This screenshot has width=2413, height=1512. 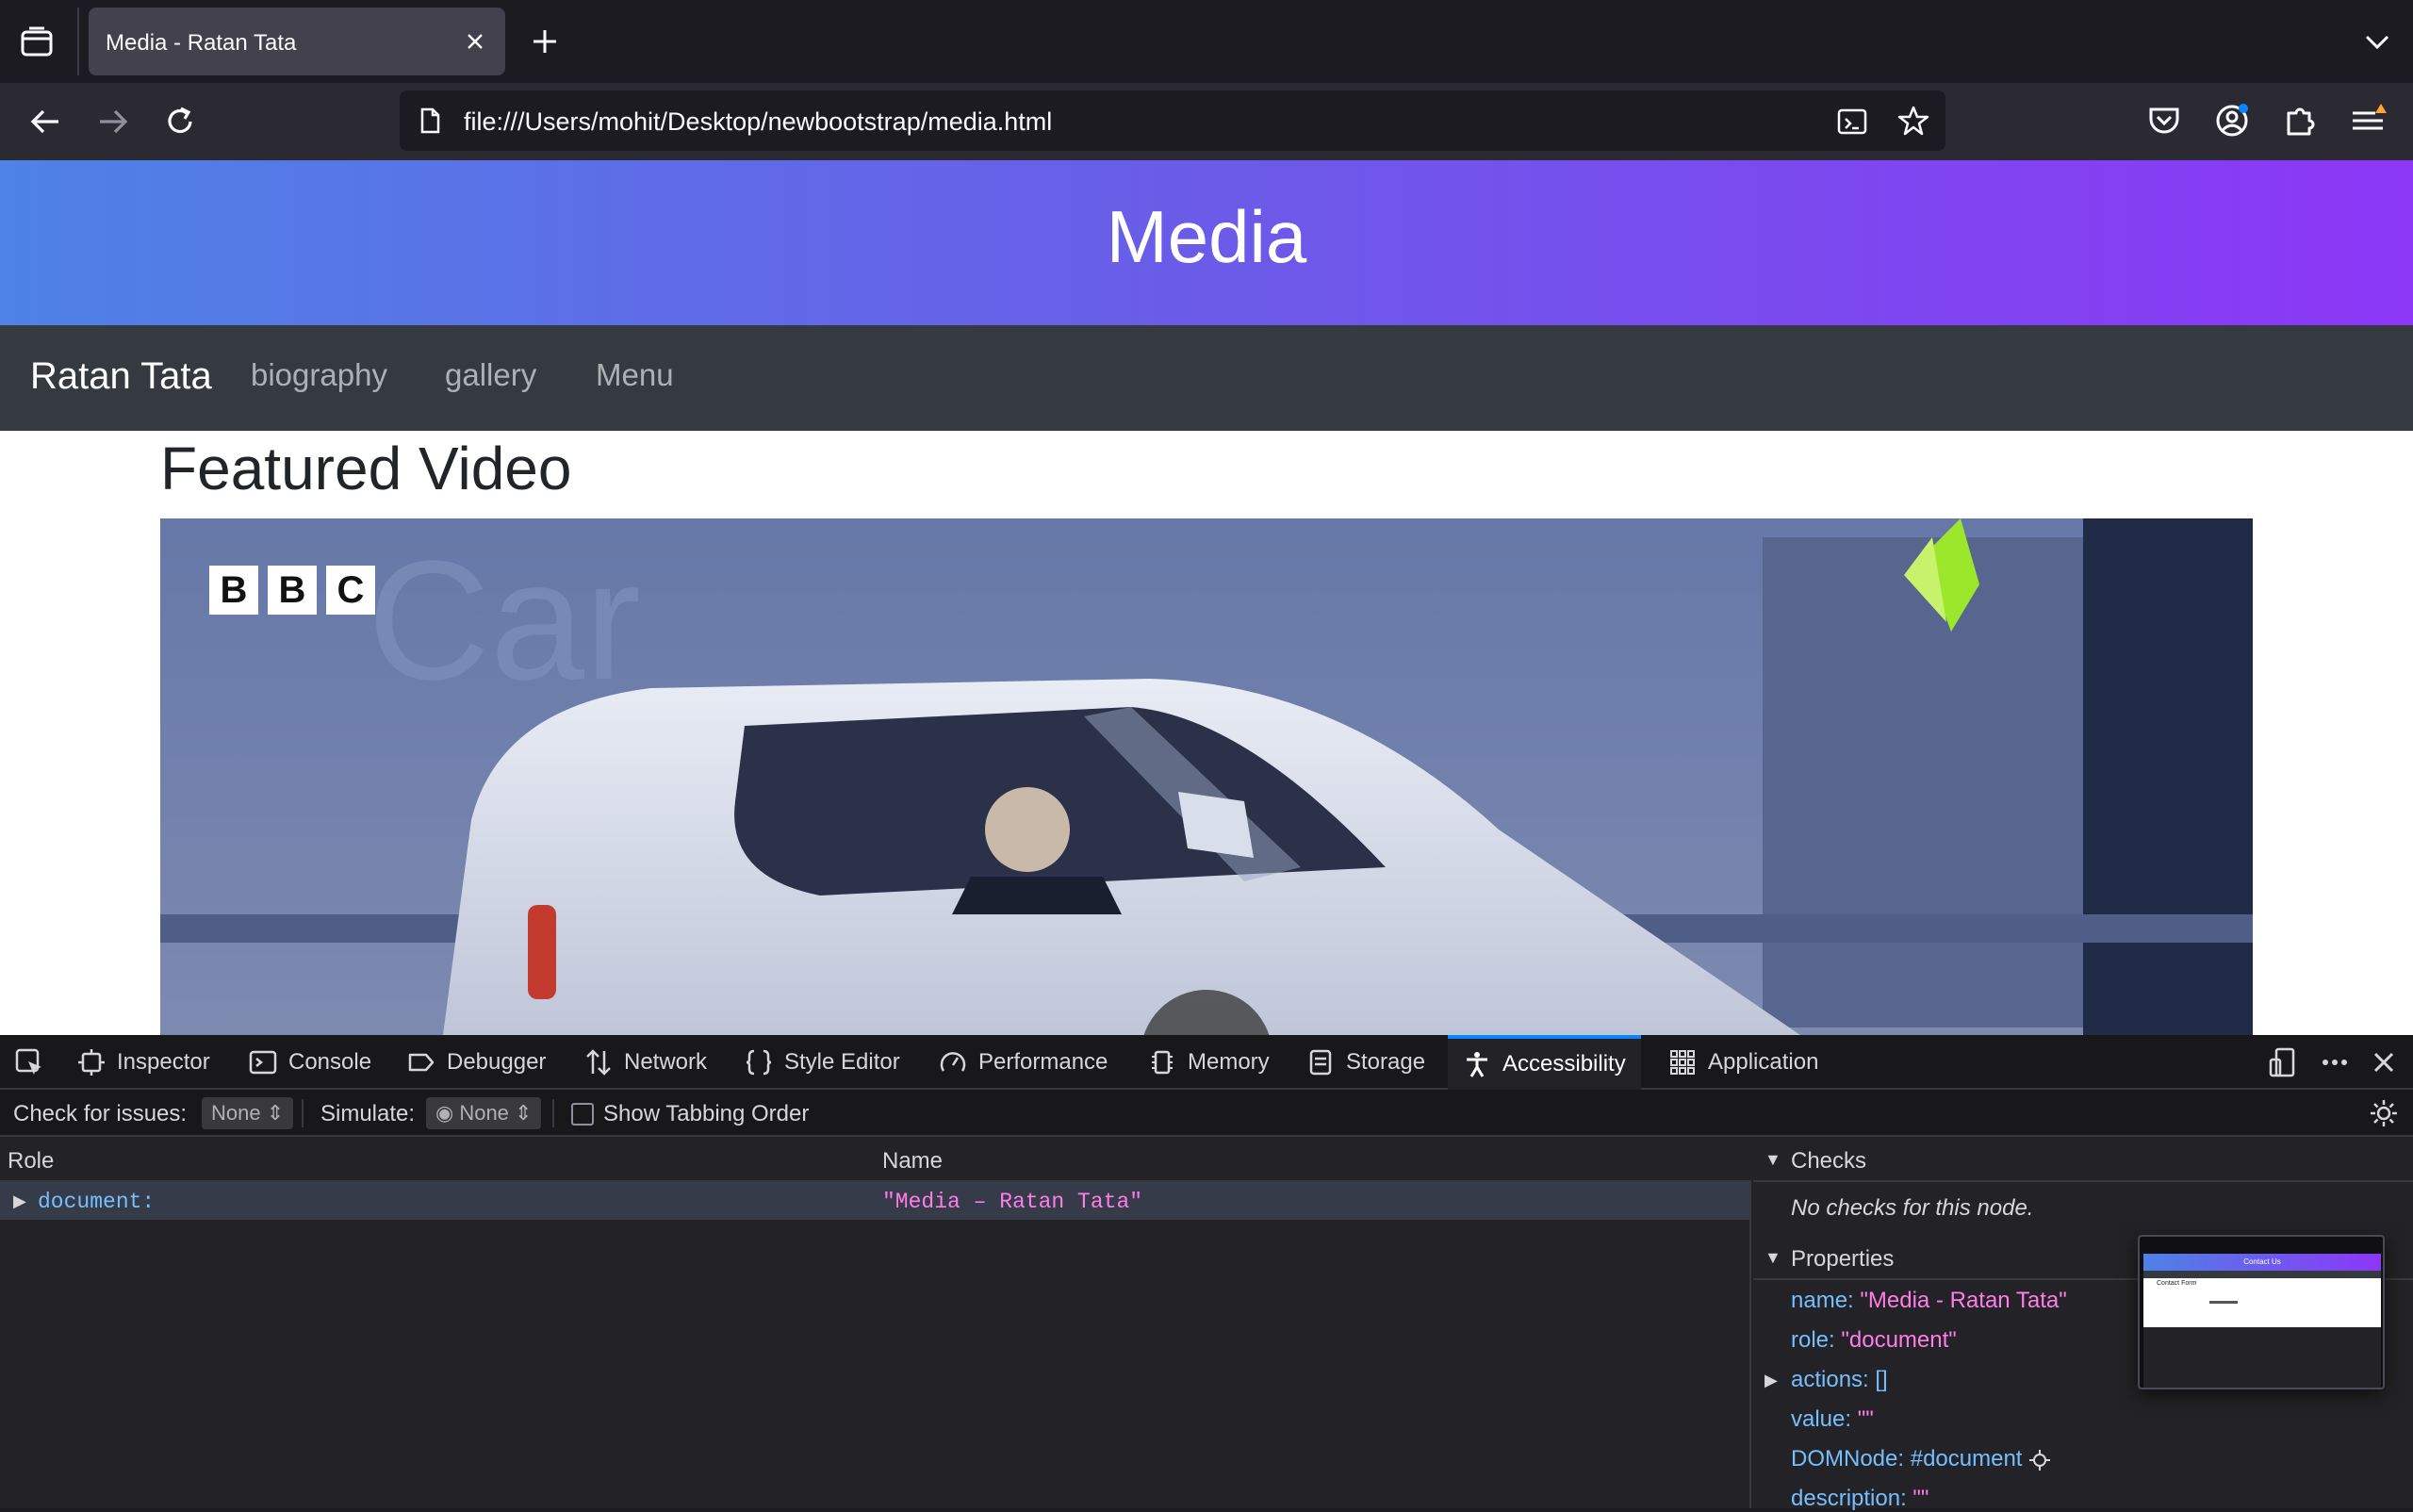 What do you see at coordinates (1743, 1063) in the screenshot?
I see `tab-application: Application` at bounding box center [1743, 1063].